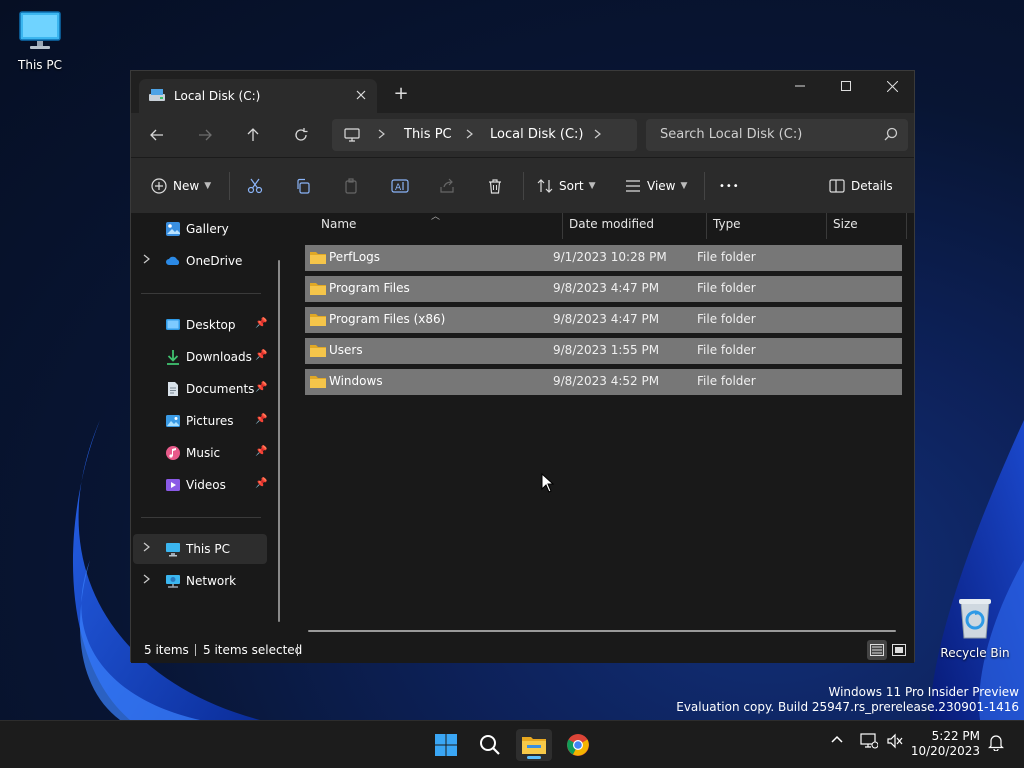  I want to click on desktop-icon-recycle-bin: Recycle Bin, so click(975, 628).